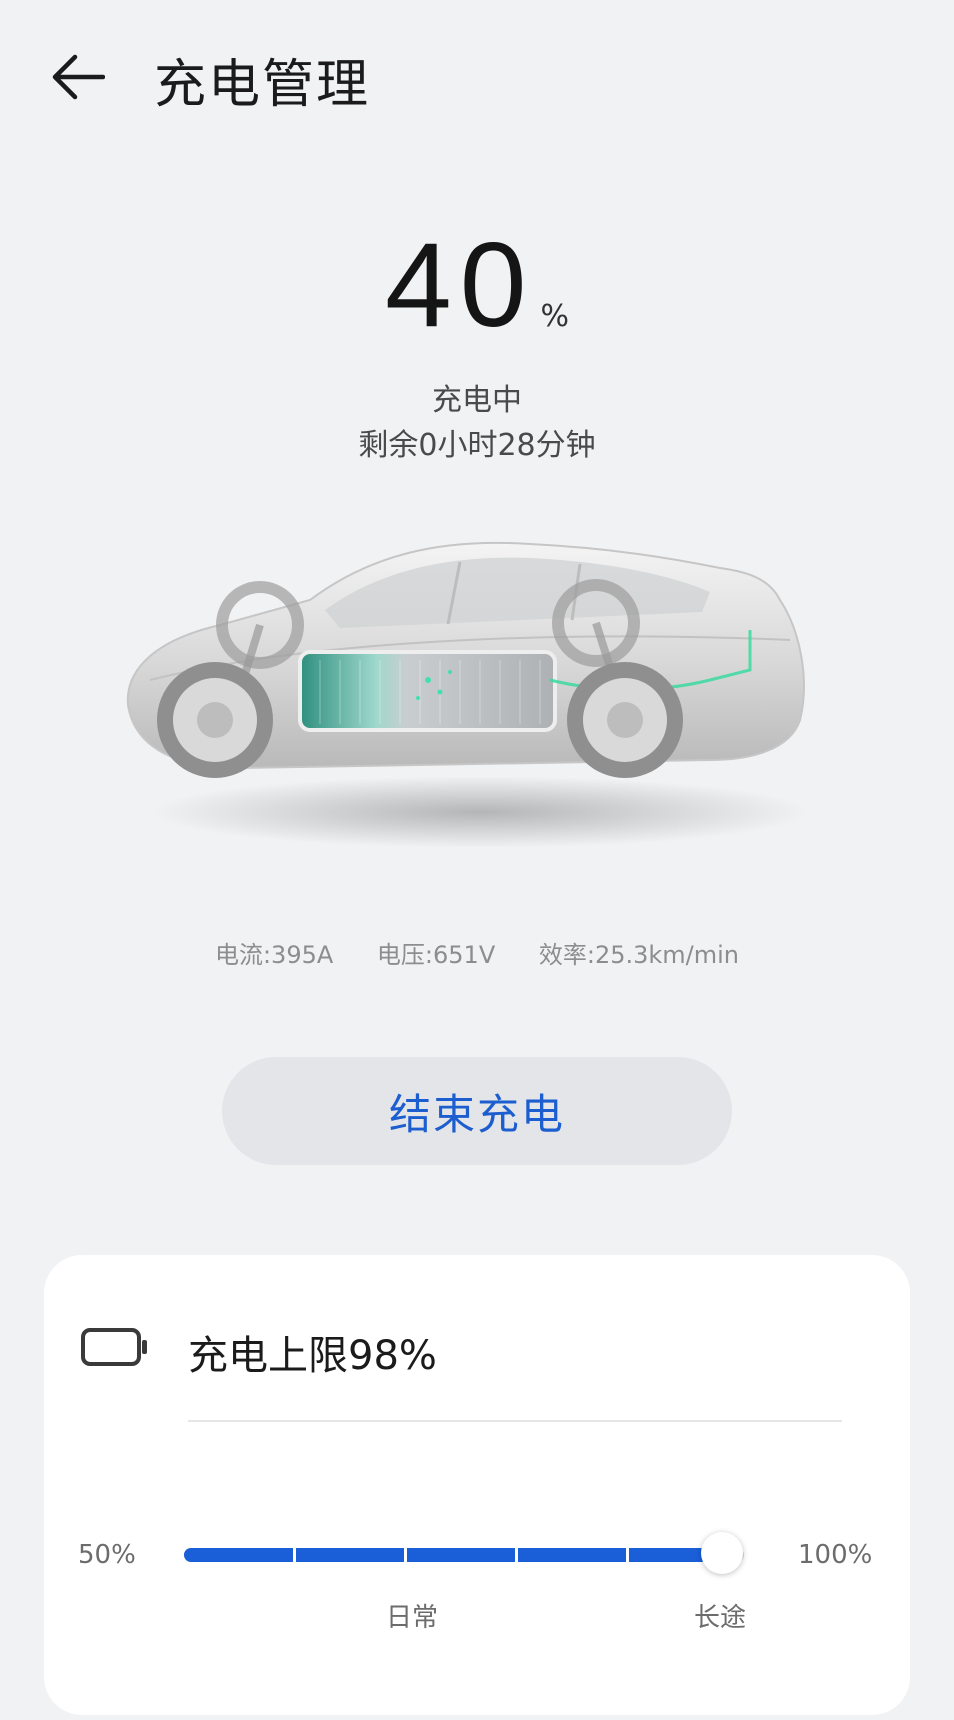  I want to click on arrow-left-icon, so click(78, 77).